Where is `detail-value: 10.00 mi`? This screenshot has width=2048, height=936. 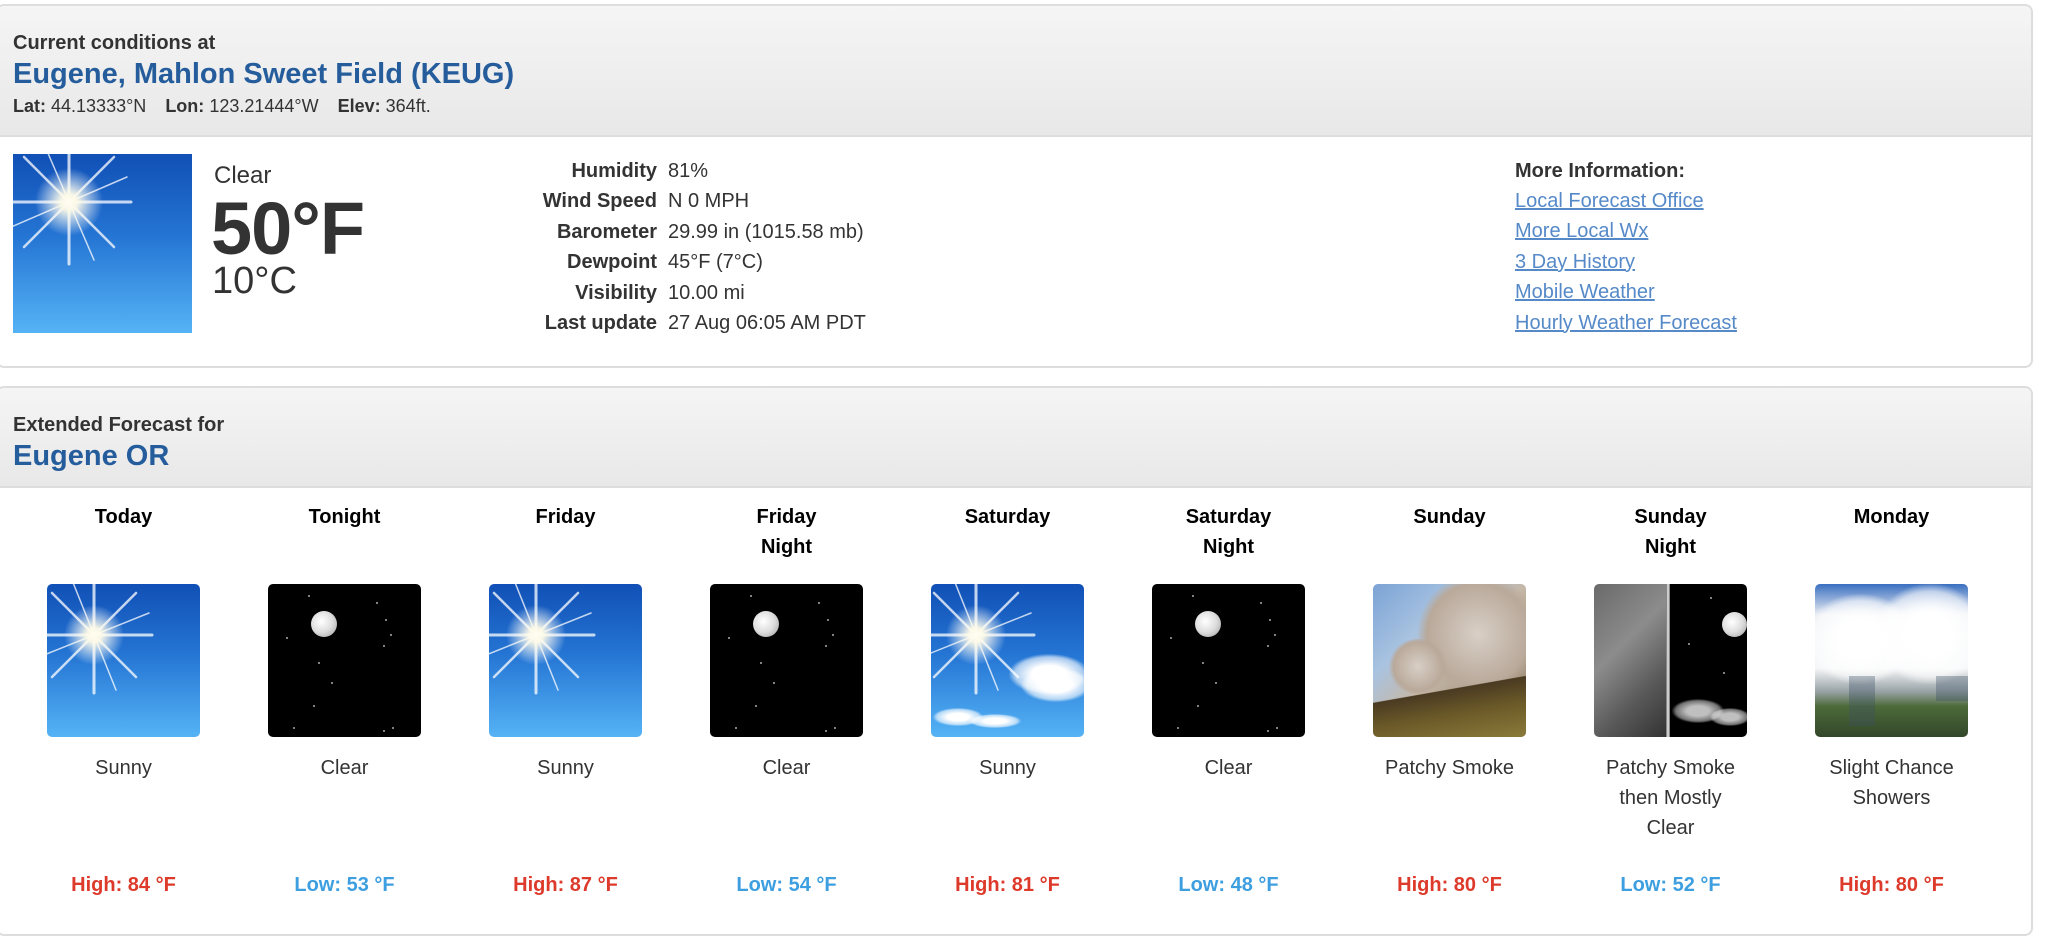
detail-value: 10.00 mi is located at coordinates (706, 292).